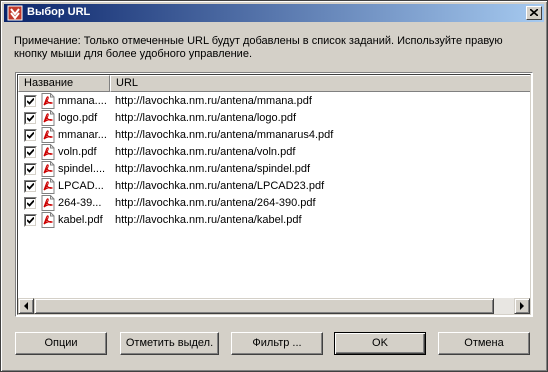  I want to click on scroll-left-button, so click(26, 306).